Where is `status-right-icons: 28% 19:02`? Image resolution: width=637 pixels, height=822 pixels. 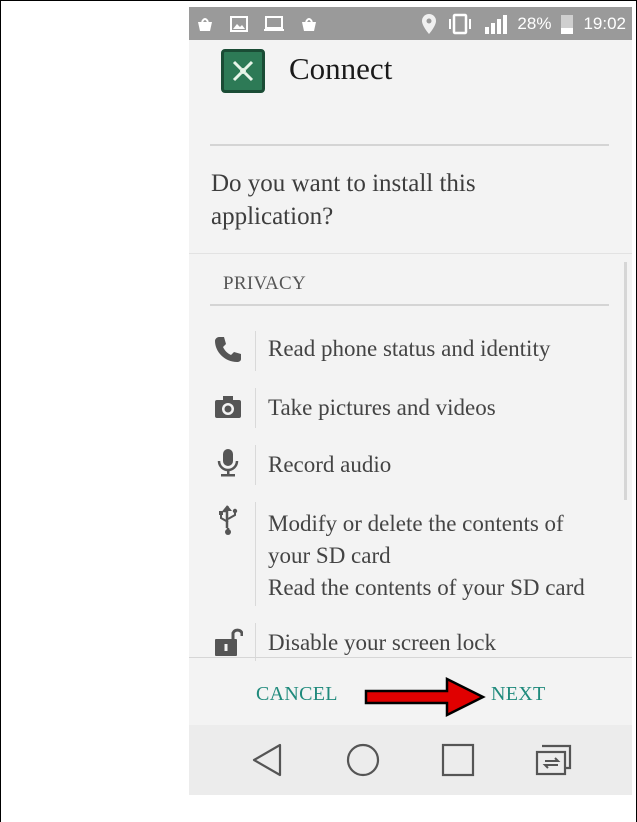 status-right-icons: 28% 19:02 is located at coordinates (523, 24).